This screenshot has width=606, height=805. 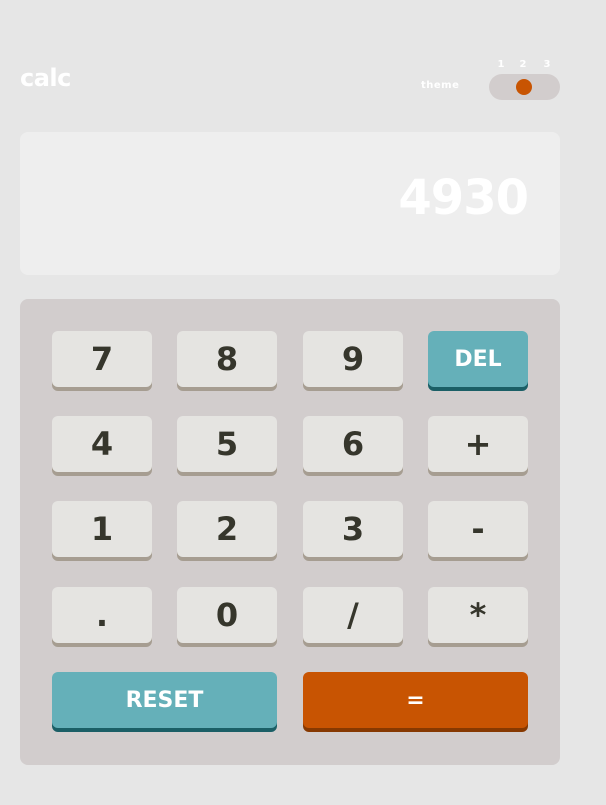 What do you see at coordinates (478, 615) in the screenshot?
I see `key-multiply: *` at bounding box center [478, 615].